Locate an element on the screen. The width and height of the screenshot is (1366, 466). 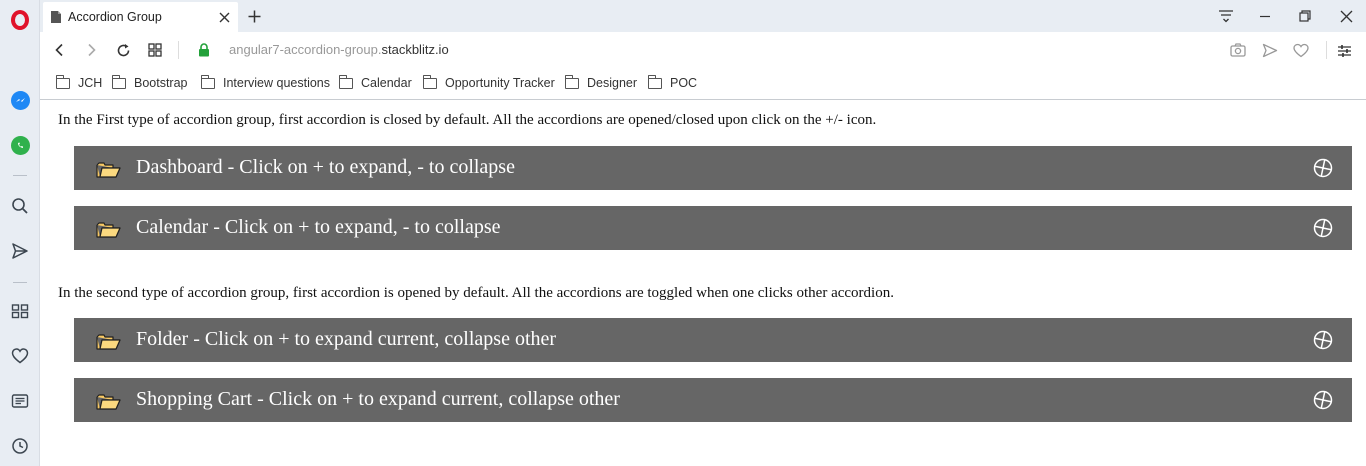
minimize-icon is located at coordinates (1265, 16).